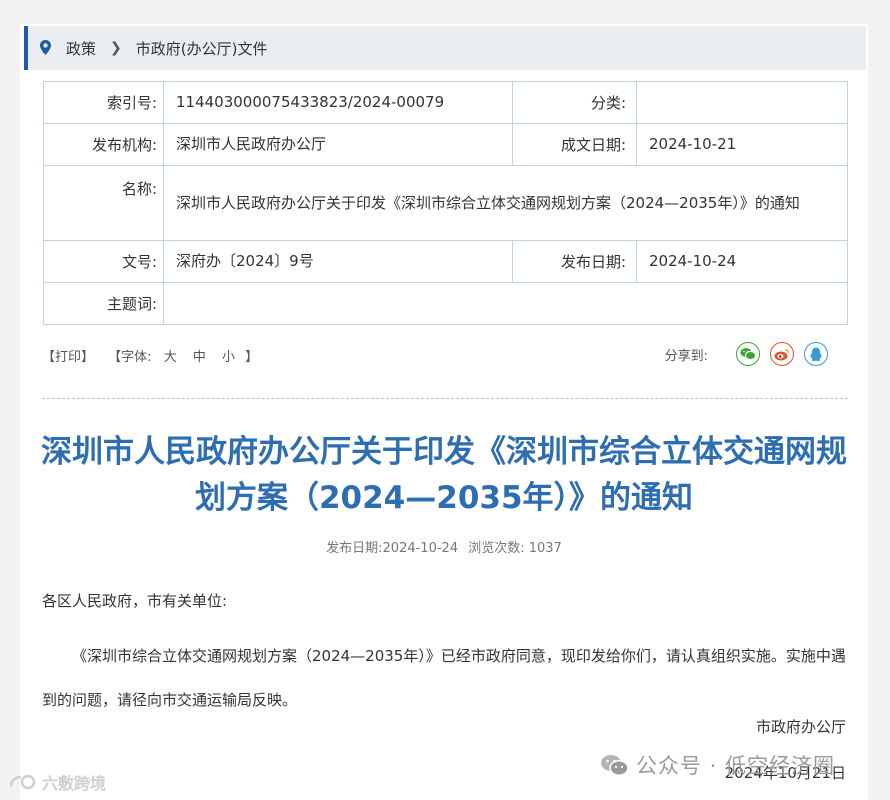  What do you see at coordinates (135, 601) in the screenshot?
I see `article-salutation: 各区人民政府，市有关单位:` at bounding box center [135, 601].